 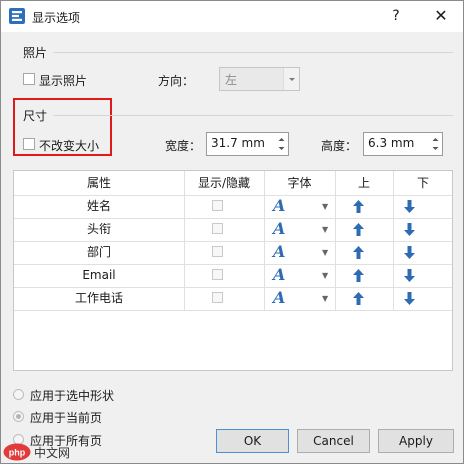 What do you see at coordinates (35, 116) in the screenshot?
I see `size-section-label: 尺寸` at bounding box center [35, 116].